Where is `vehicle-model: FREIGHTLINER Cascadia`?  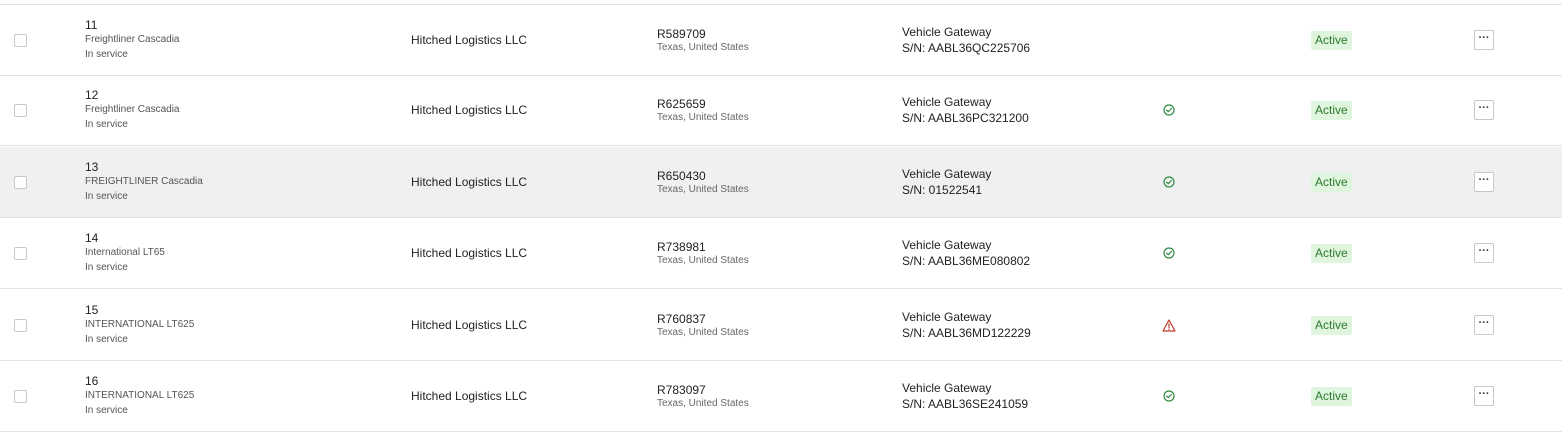
vehicle-model: FREIGHTLINER Cascadia is located at coordinates (144, 181).